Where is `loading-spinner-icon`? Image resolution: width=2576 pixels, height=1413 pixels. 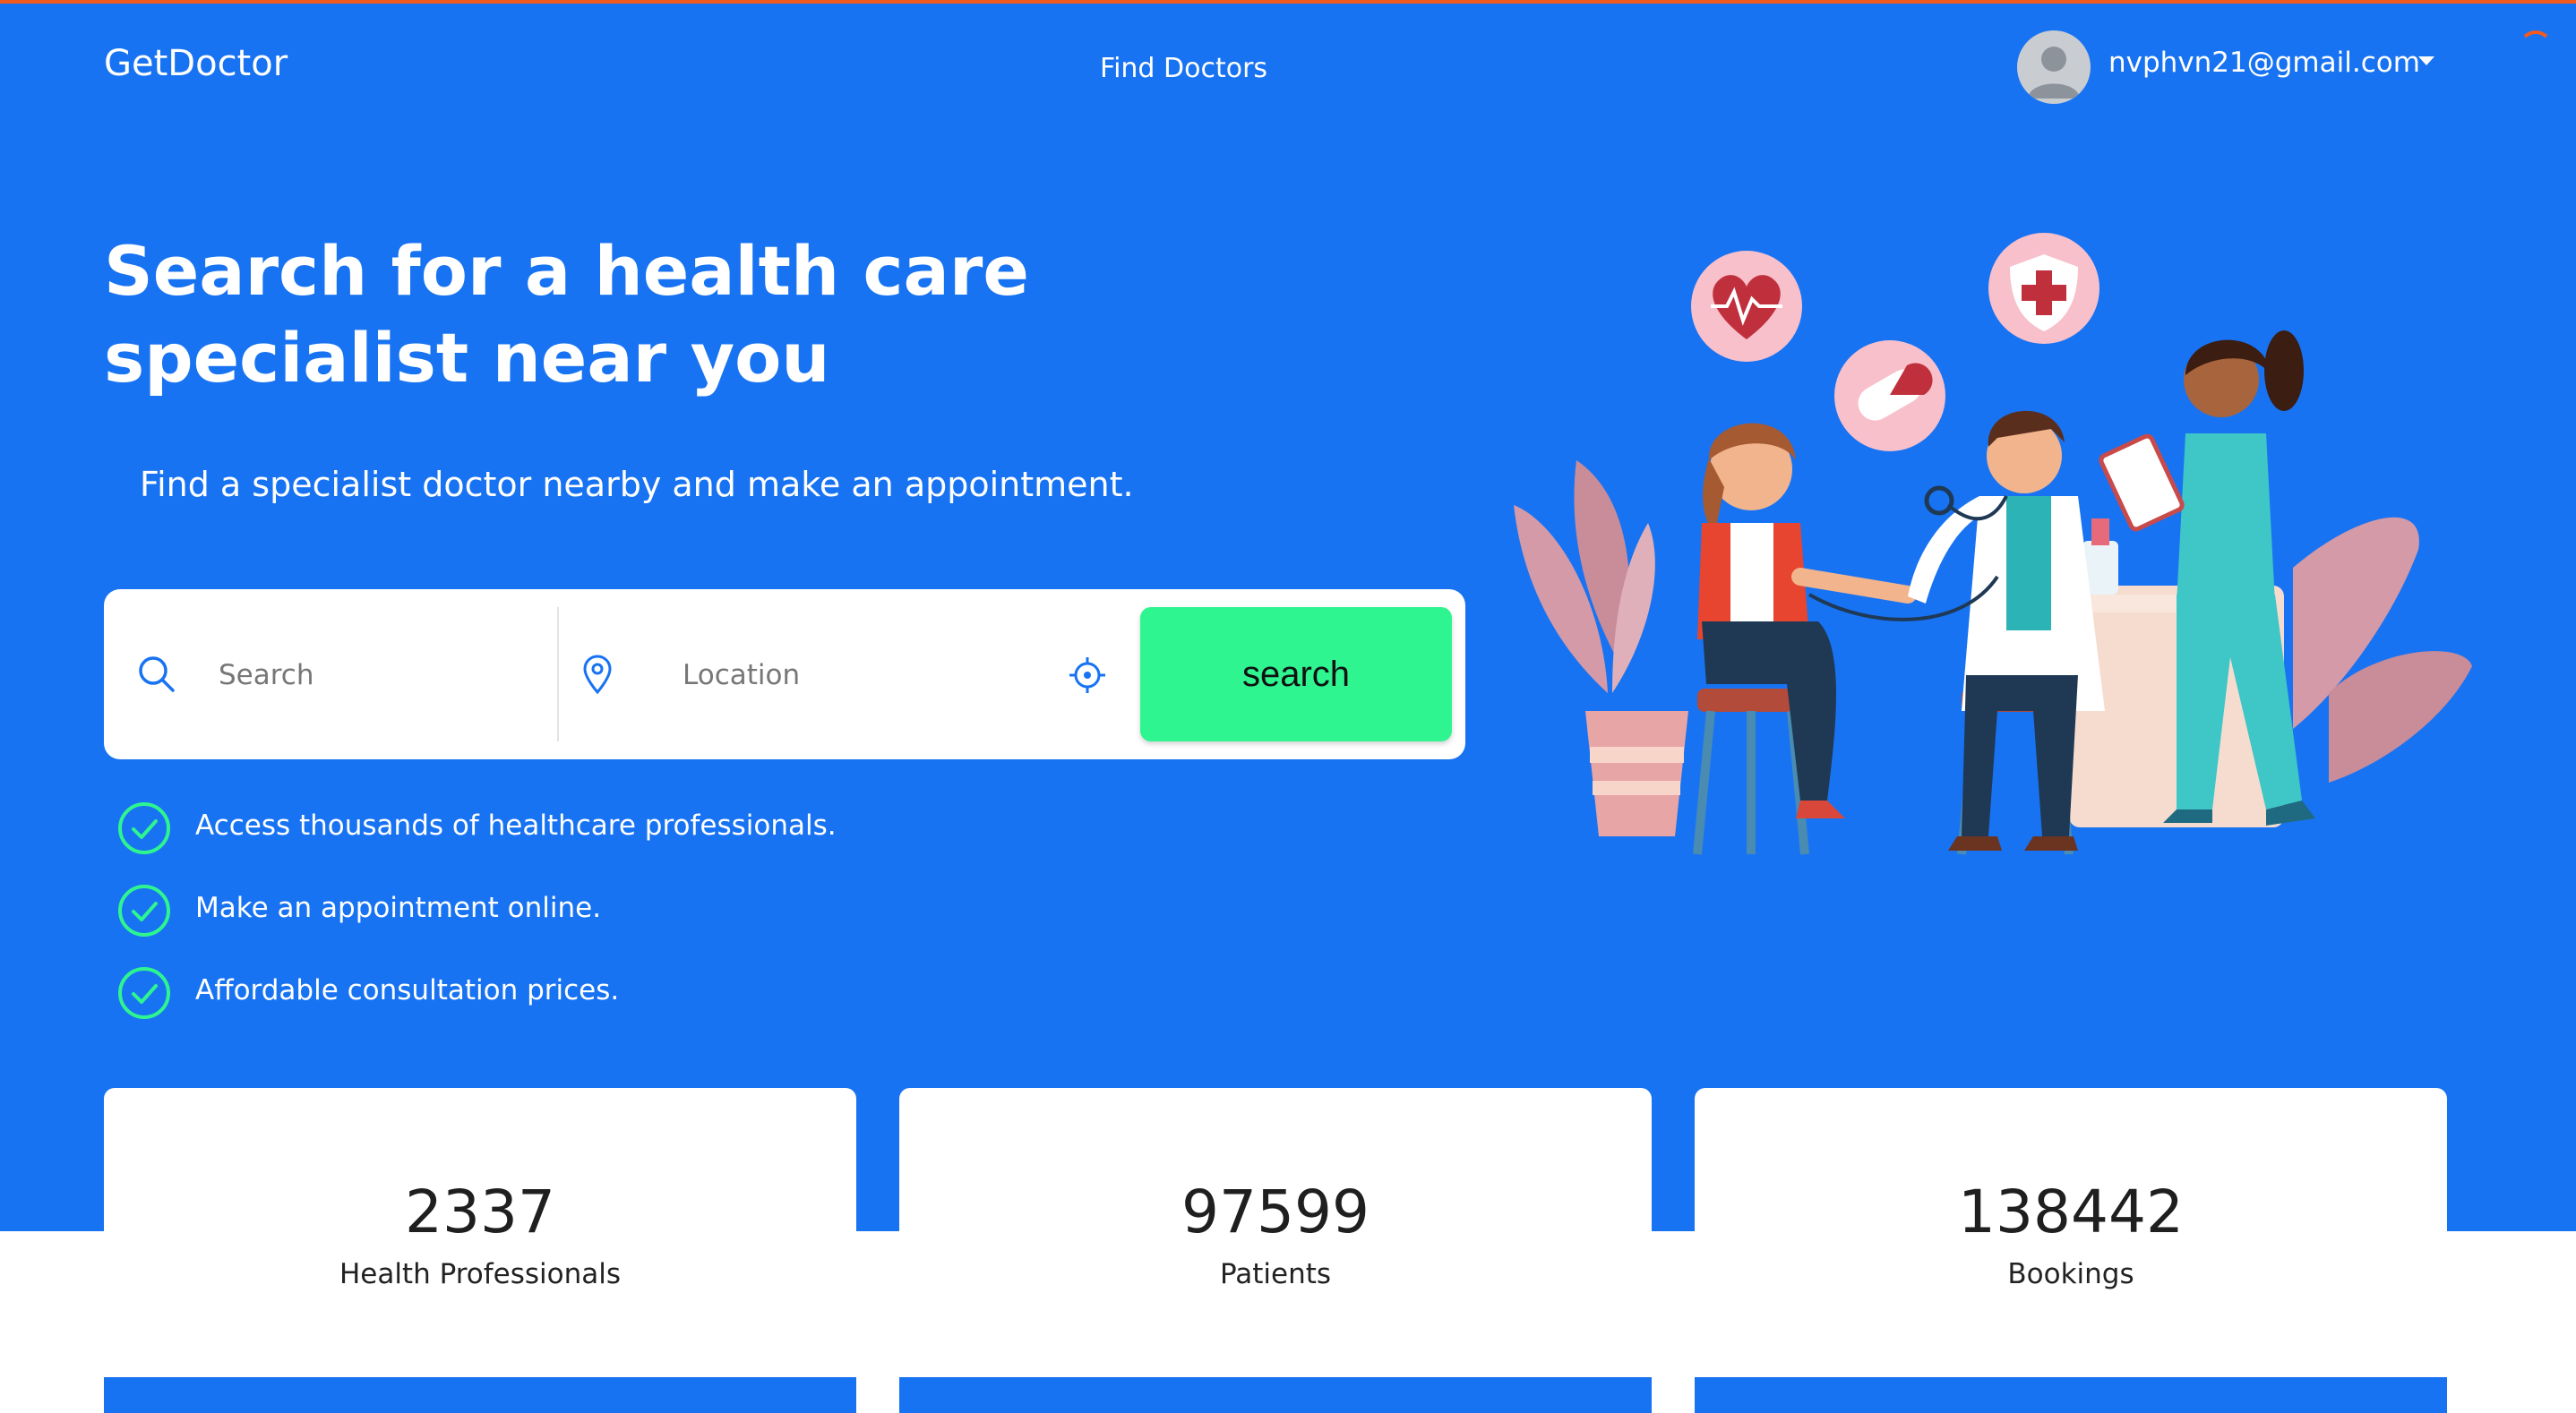 loading-spinner-icon is located at coordinates (2536, 47).